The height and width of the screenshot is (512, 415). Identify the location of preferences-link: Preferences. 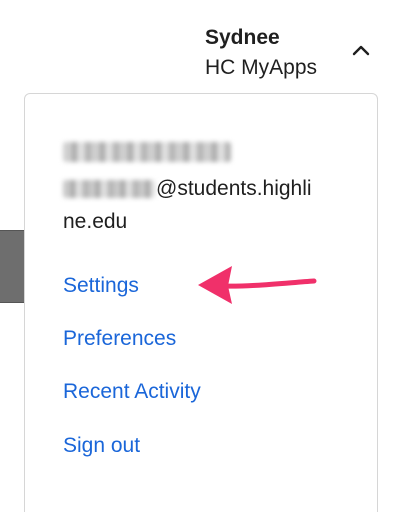
(119, 339).